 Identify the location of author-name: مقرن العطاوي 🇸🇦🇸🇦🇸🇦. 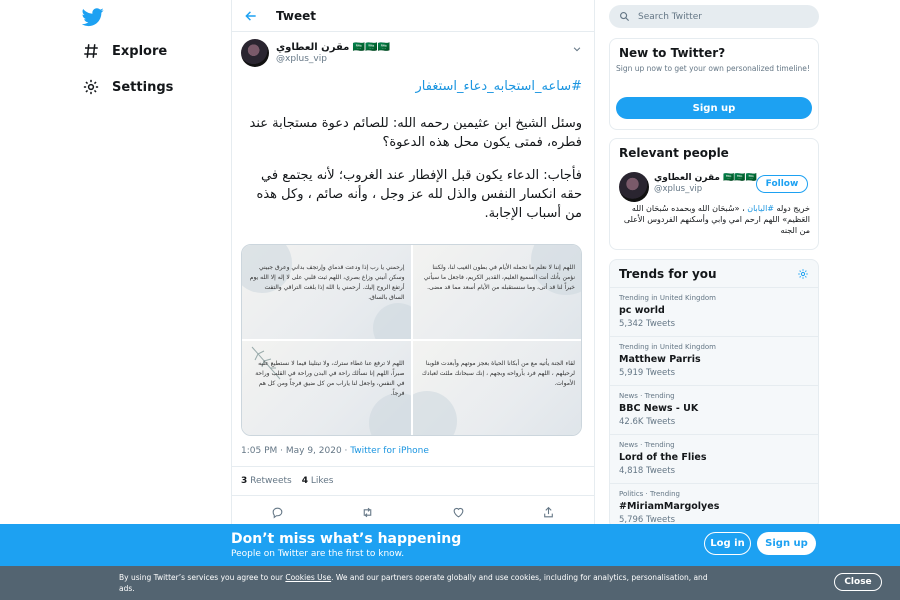
(333, 47).